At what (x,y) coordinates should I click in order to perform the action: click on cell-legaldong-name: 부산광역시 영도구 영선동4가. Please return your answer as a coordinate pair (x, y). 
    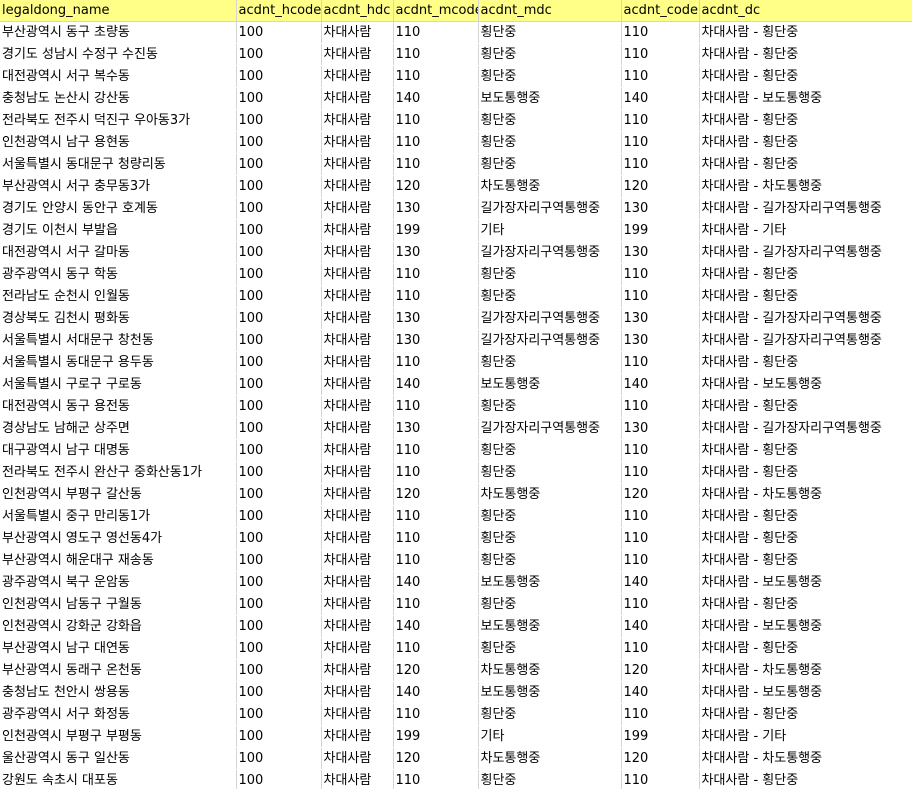
    Looking at the image, I should click on (118, 538).